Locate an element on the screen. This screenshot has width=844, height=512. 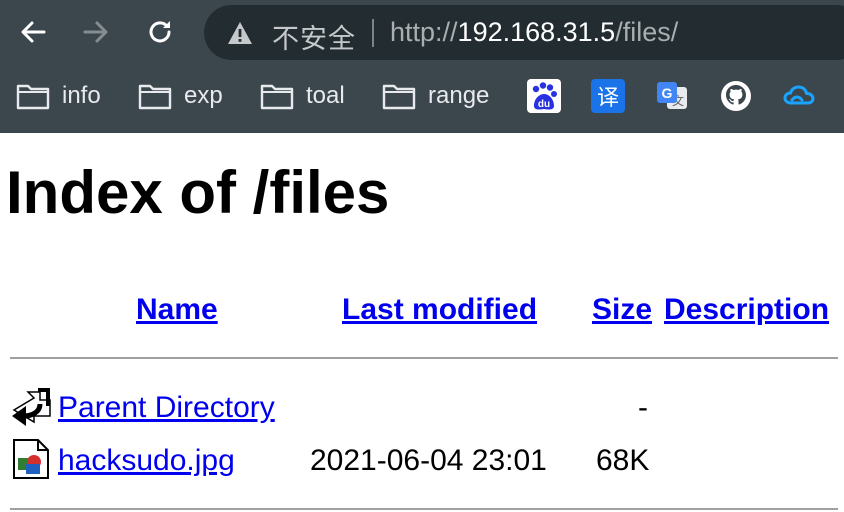
column-header-size: Size is located at coordinates (622, 310).